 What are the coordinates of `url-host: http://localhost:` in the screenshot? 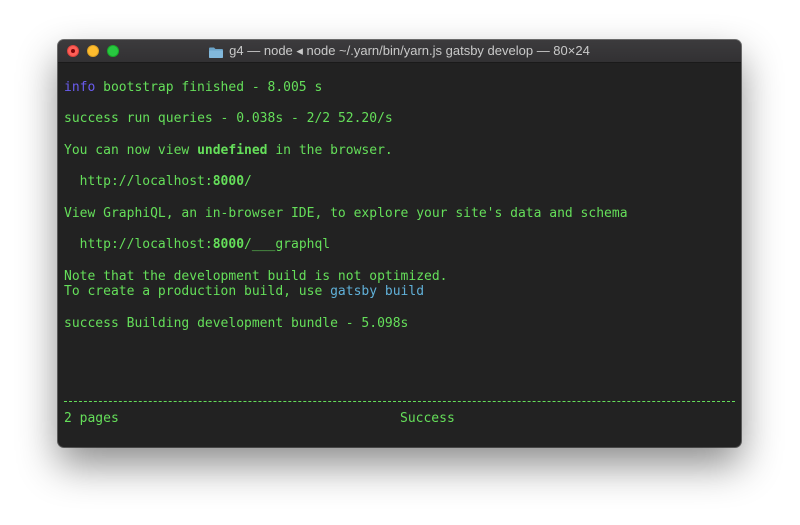 It's located at (138, 181).